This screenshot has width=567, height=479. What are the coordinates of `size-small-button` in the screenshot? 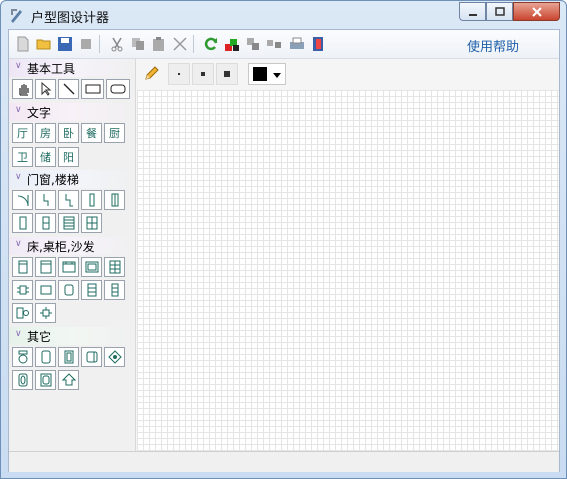 It's located at (179, 74).